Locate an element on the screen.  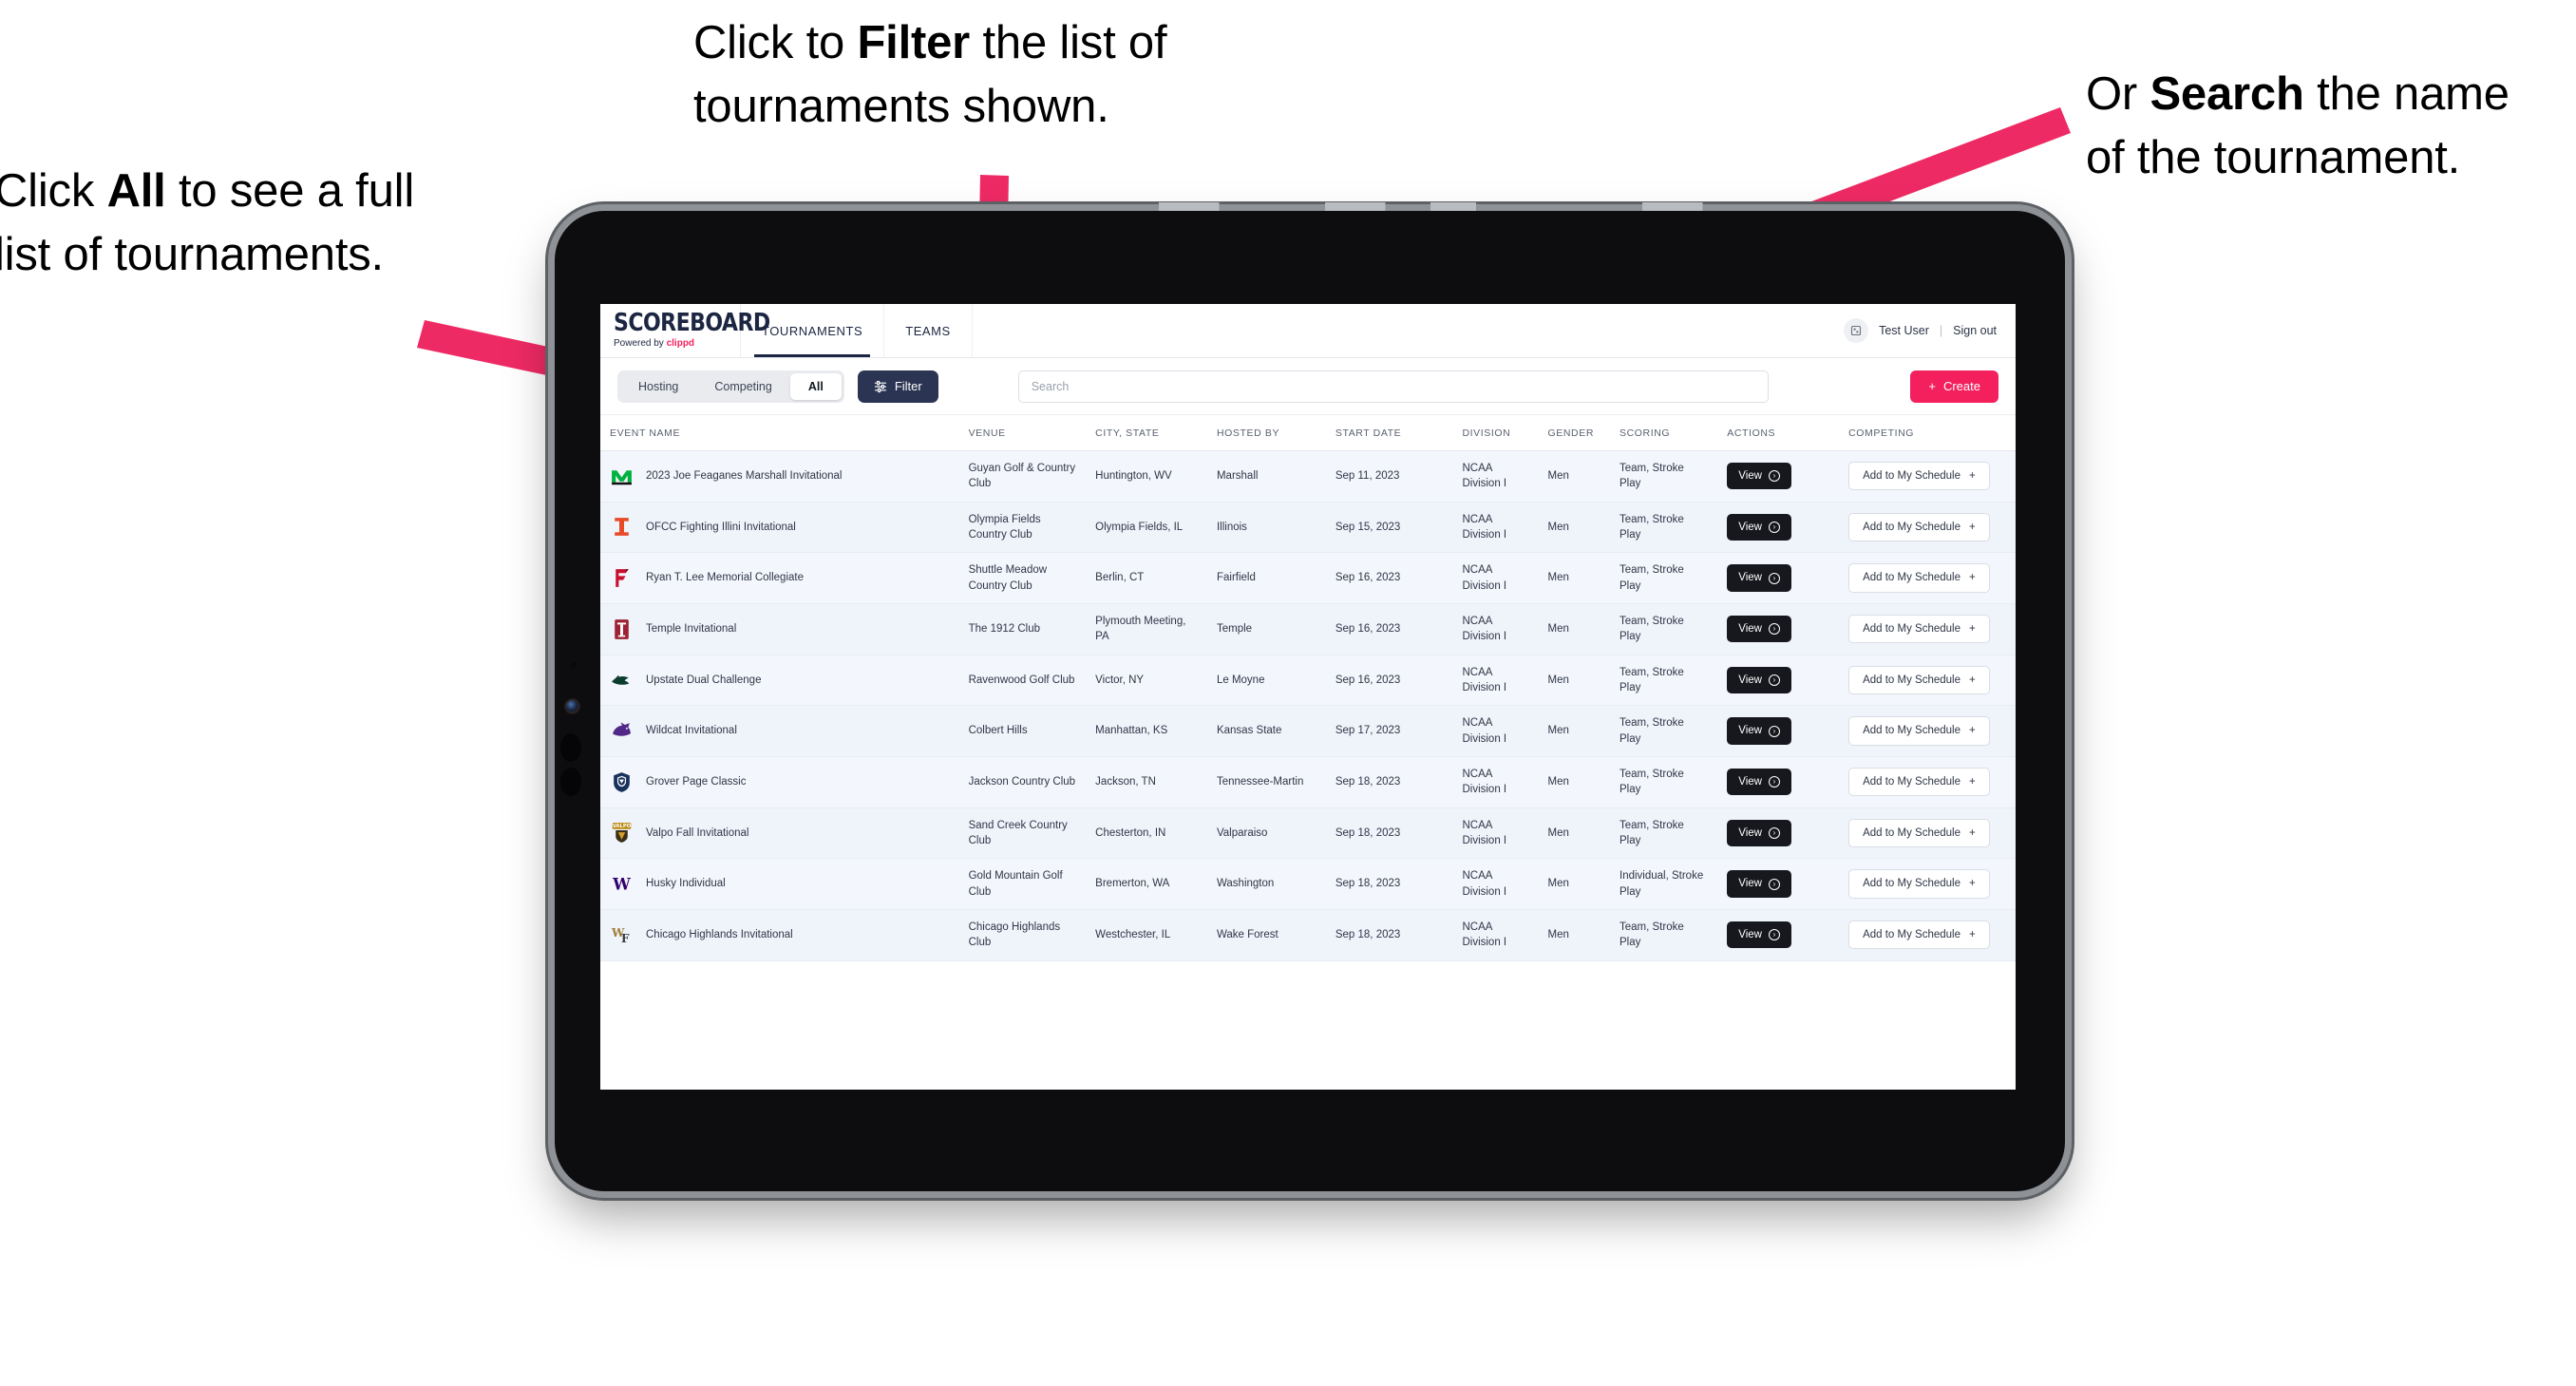
cell-hosted-by: Valparaiso is located at coordinates (1266, 833).